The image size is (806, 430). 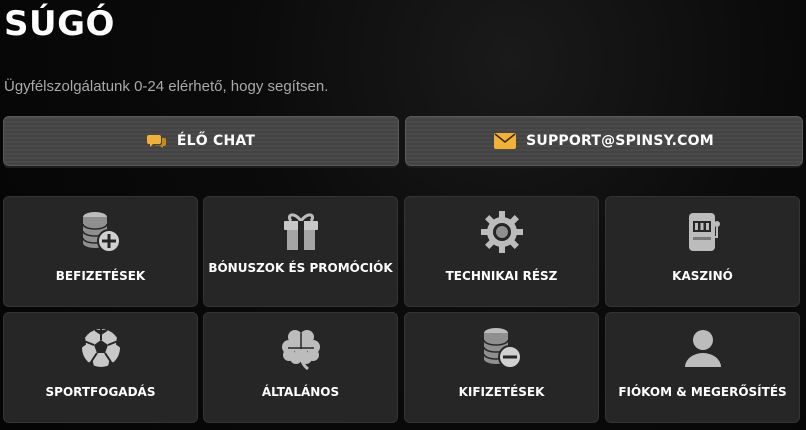 I want to click on category-label: KASZINÓ, so click(x=702, y=276).